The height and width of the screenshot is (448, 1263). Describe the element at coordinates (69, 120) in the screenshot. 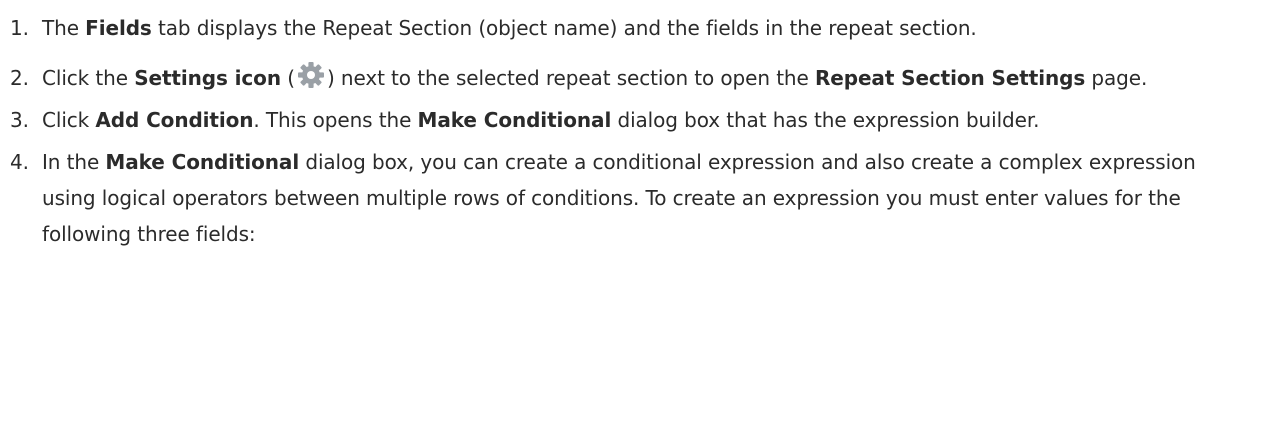

I see `text-run: Click` at that location.